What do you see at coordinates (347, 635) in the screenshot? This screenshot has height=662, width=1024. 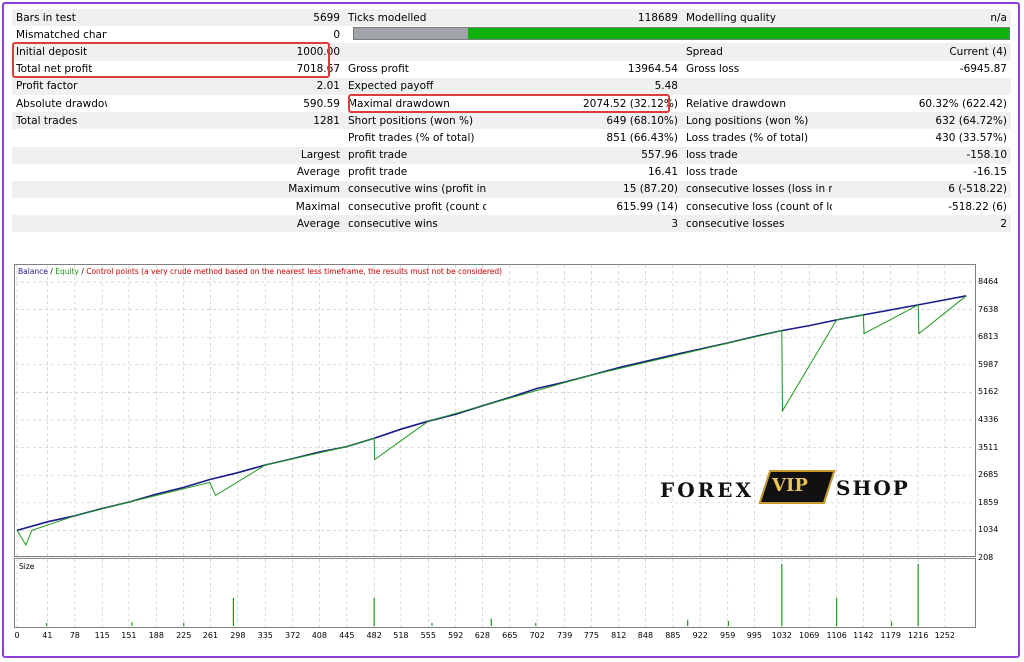 I see `x-tick-label: 445` at bounding box center [347, 635].